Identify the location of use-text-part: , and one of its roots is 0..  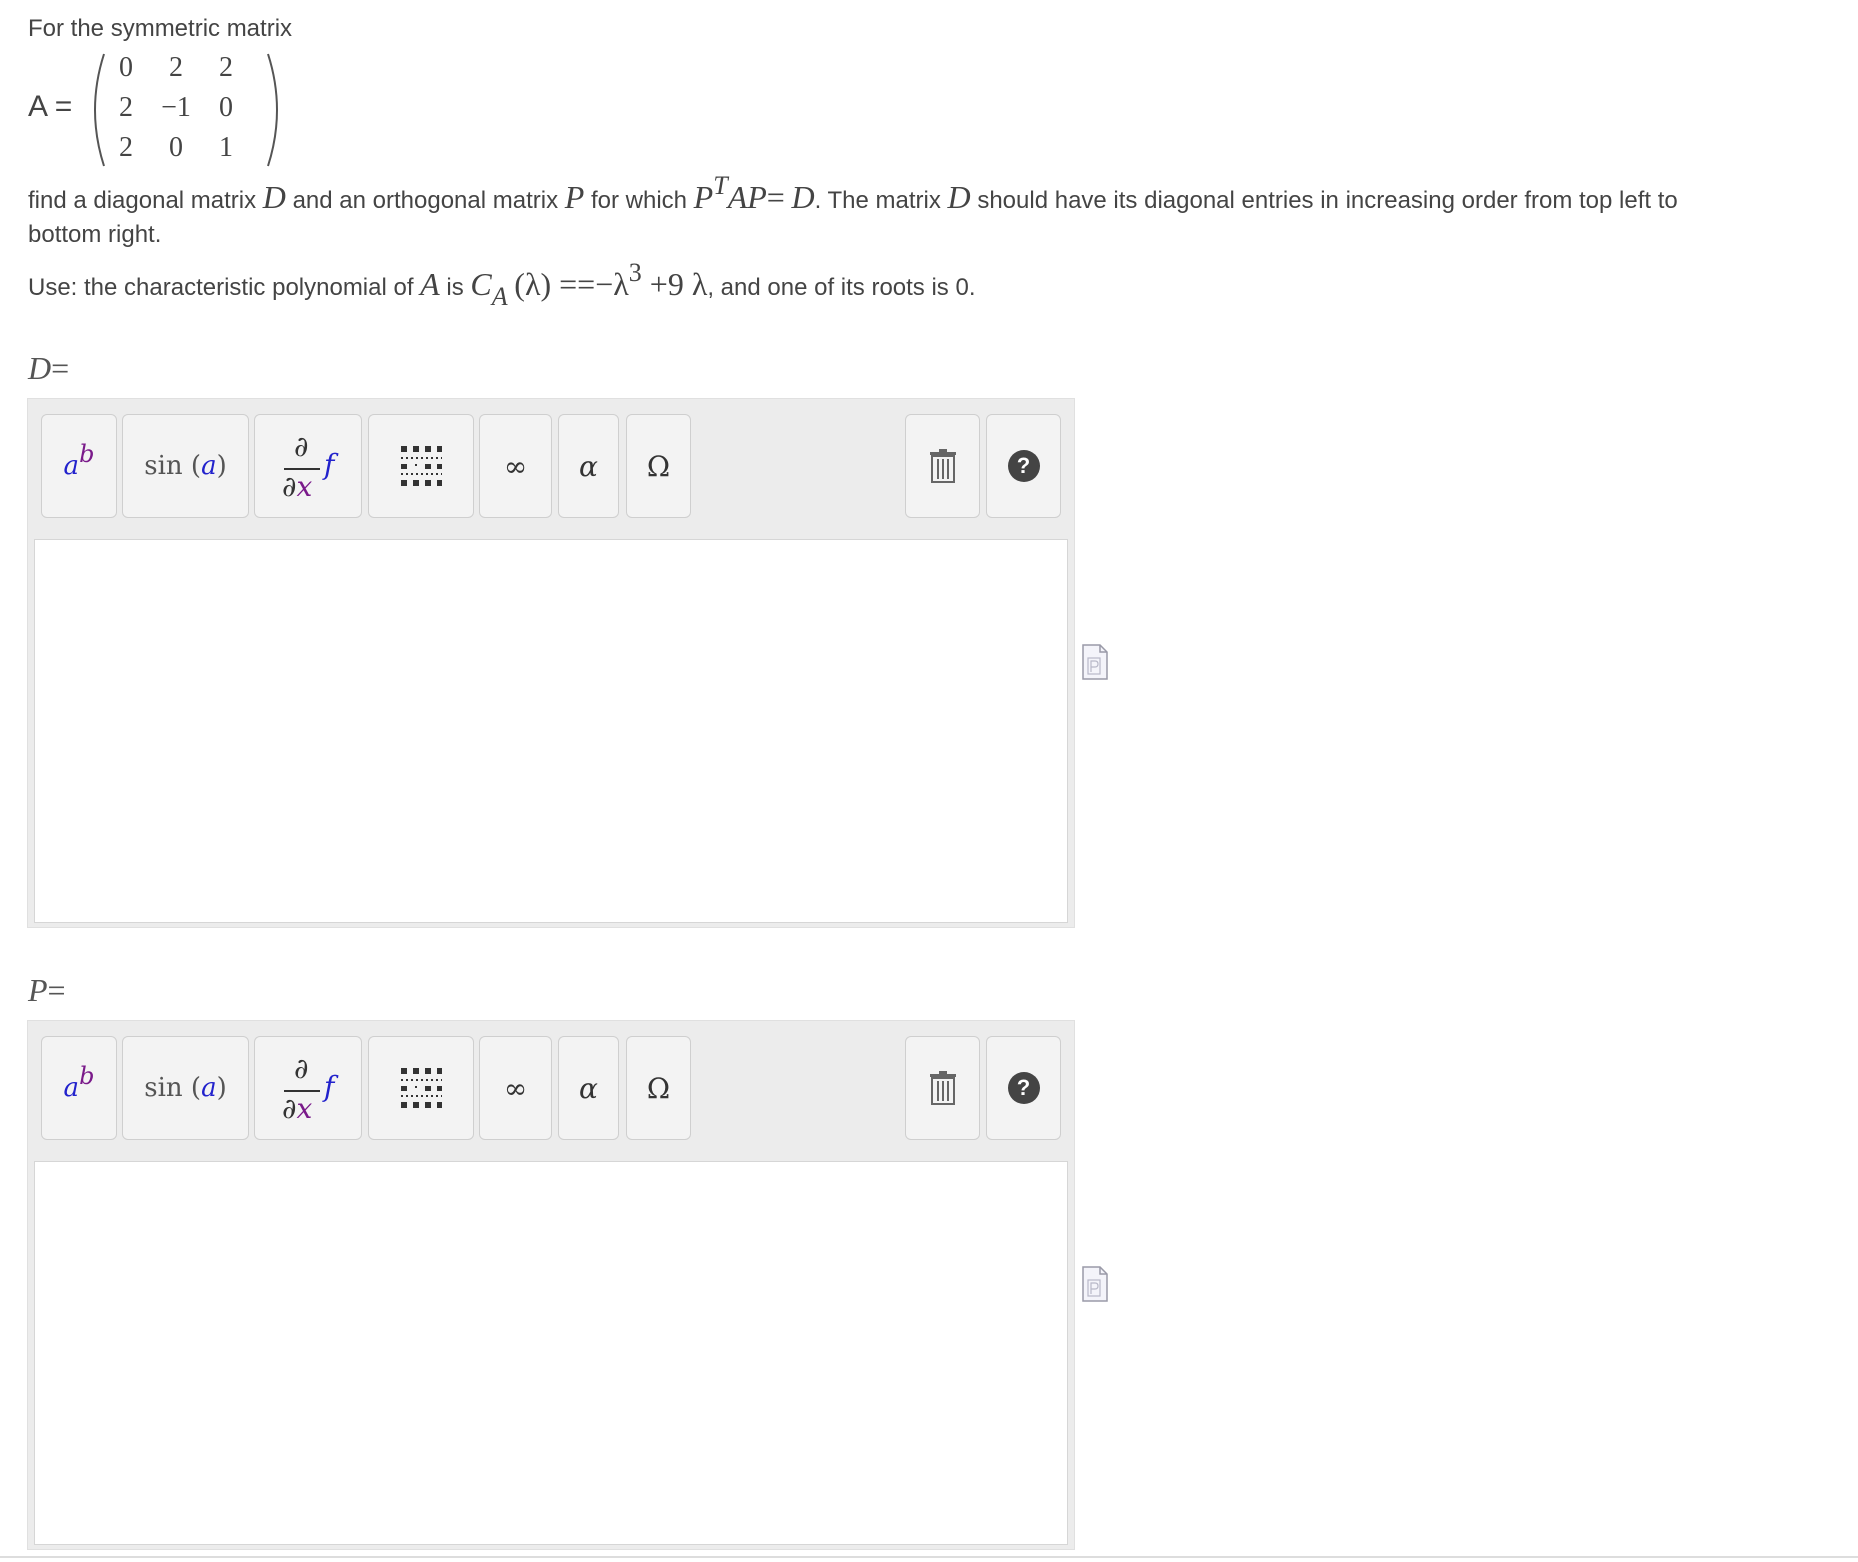
(841, 287).